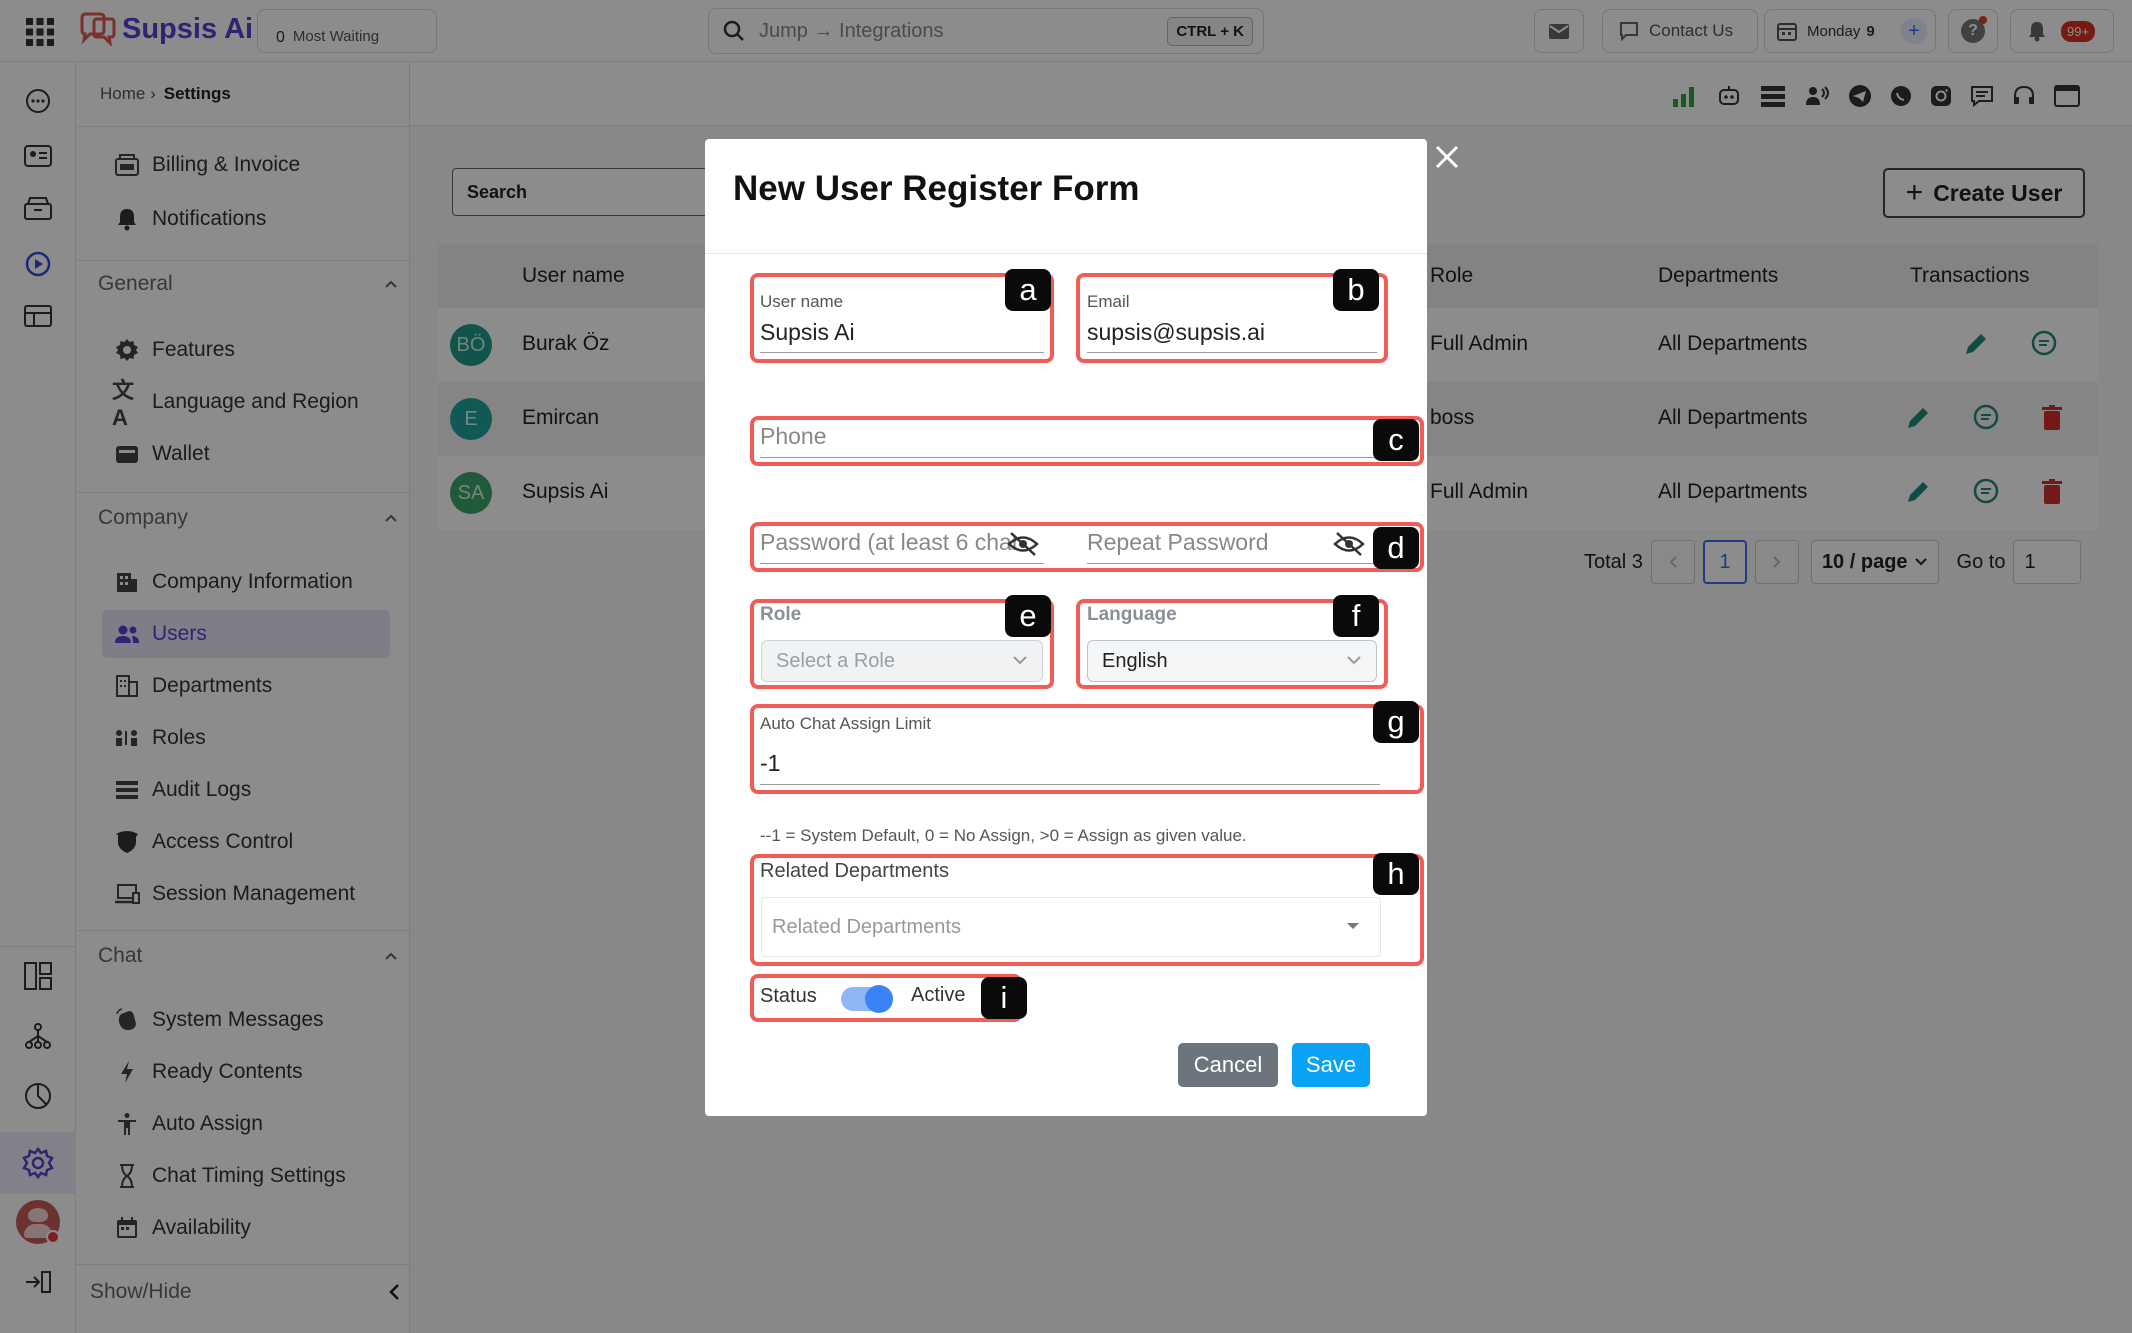  I want to click on annotation-badge-f: f, so click(1356, 616).